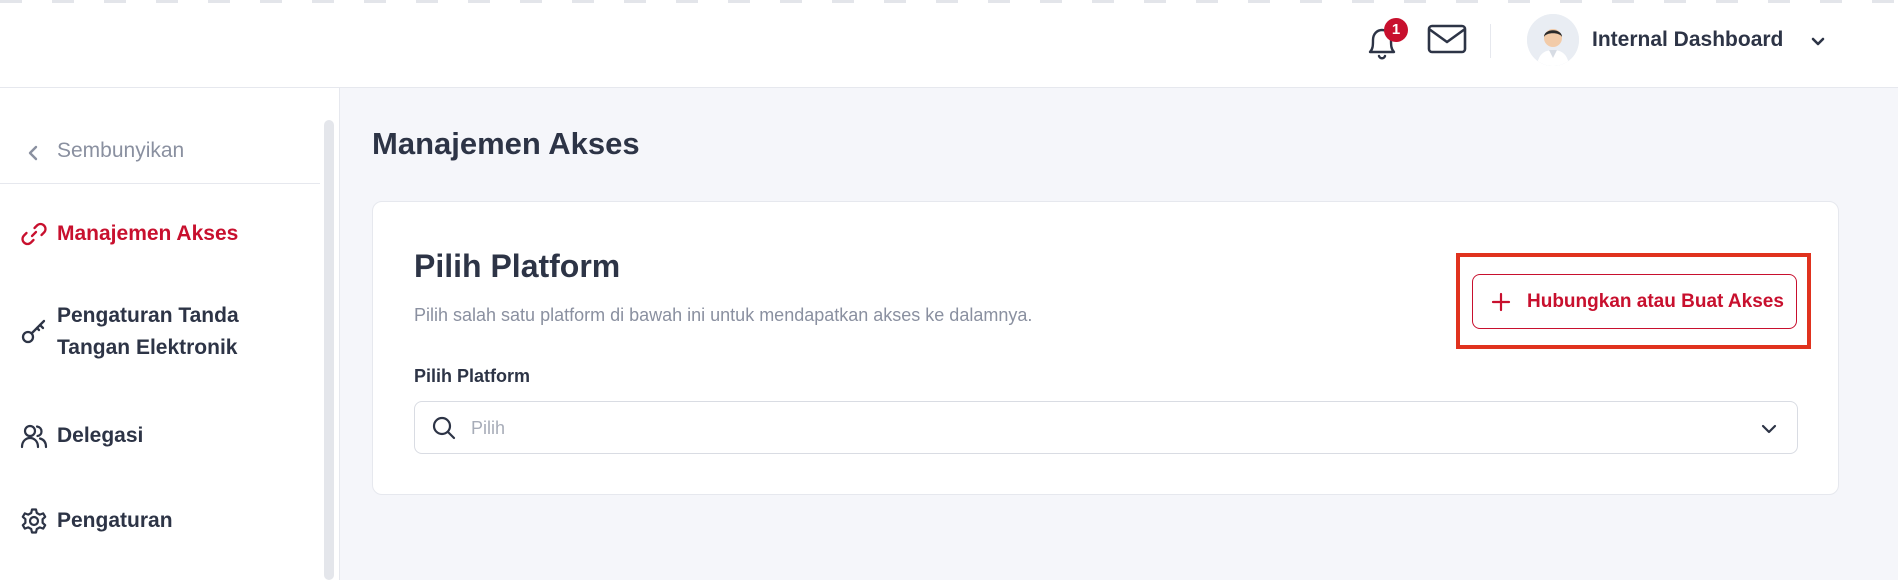 The width and height of the screenshot is (1898, 580). I want to click on sidebar-item-label: Manajemen Akses, so click(148, 233).